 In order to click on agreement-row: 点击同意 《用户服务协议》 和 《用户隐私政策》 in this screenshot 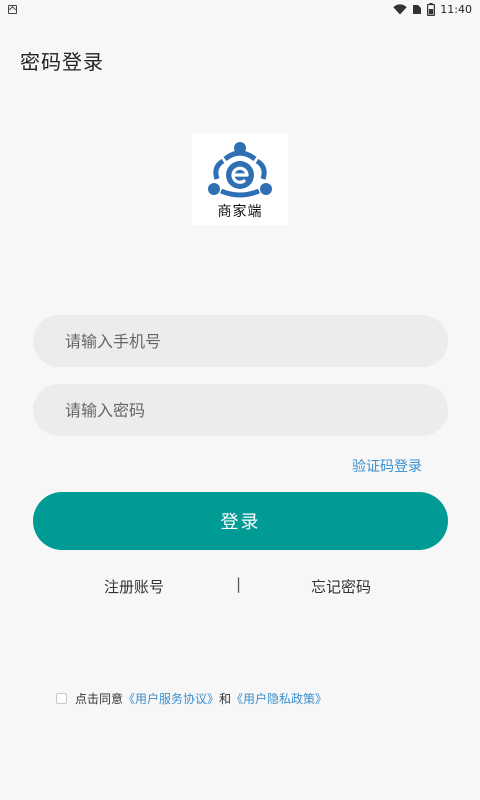, I will do `click(191, 698)`.